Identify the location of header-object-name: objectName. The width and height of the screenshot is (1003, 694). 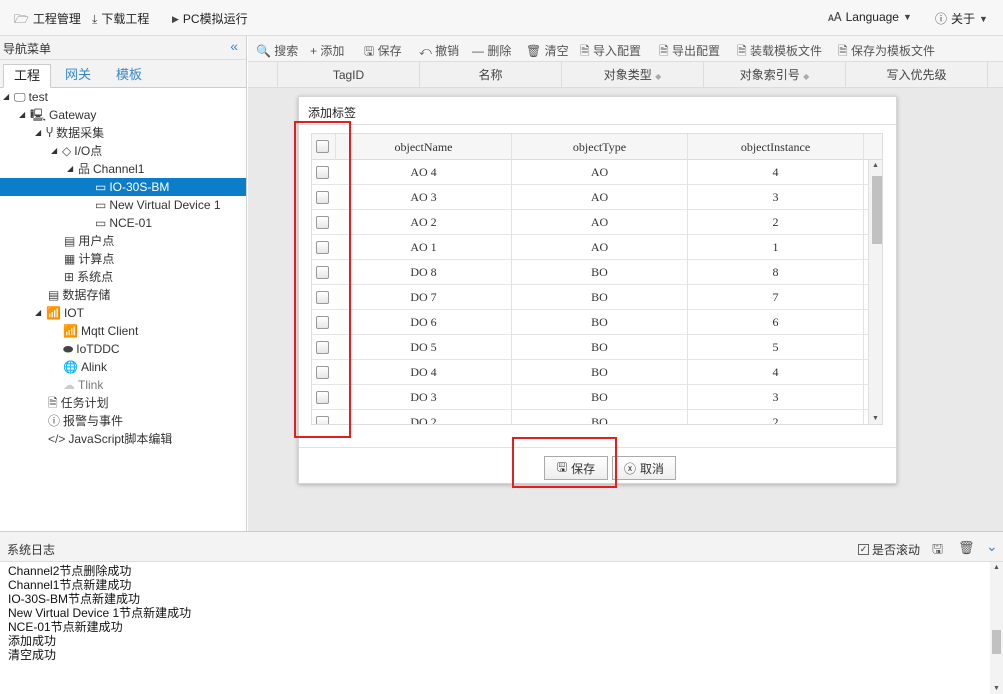
(424, 147).